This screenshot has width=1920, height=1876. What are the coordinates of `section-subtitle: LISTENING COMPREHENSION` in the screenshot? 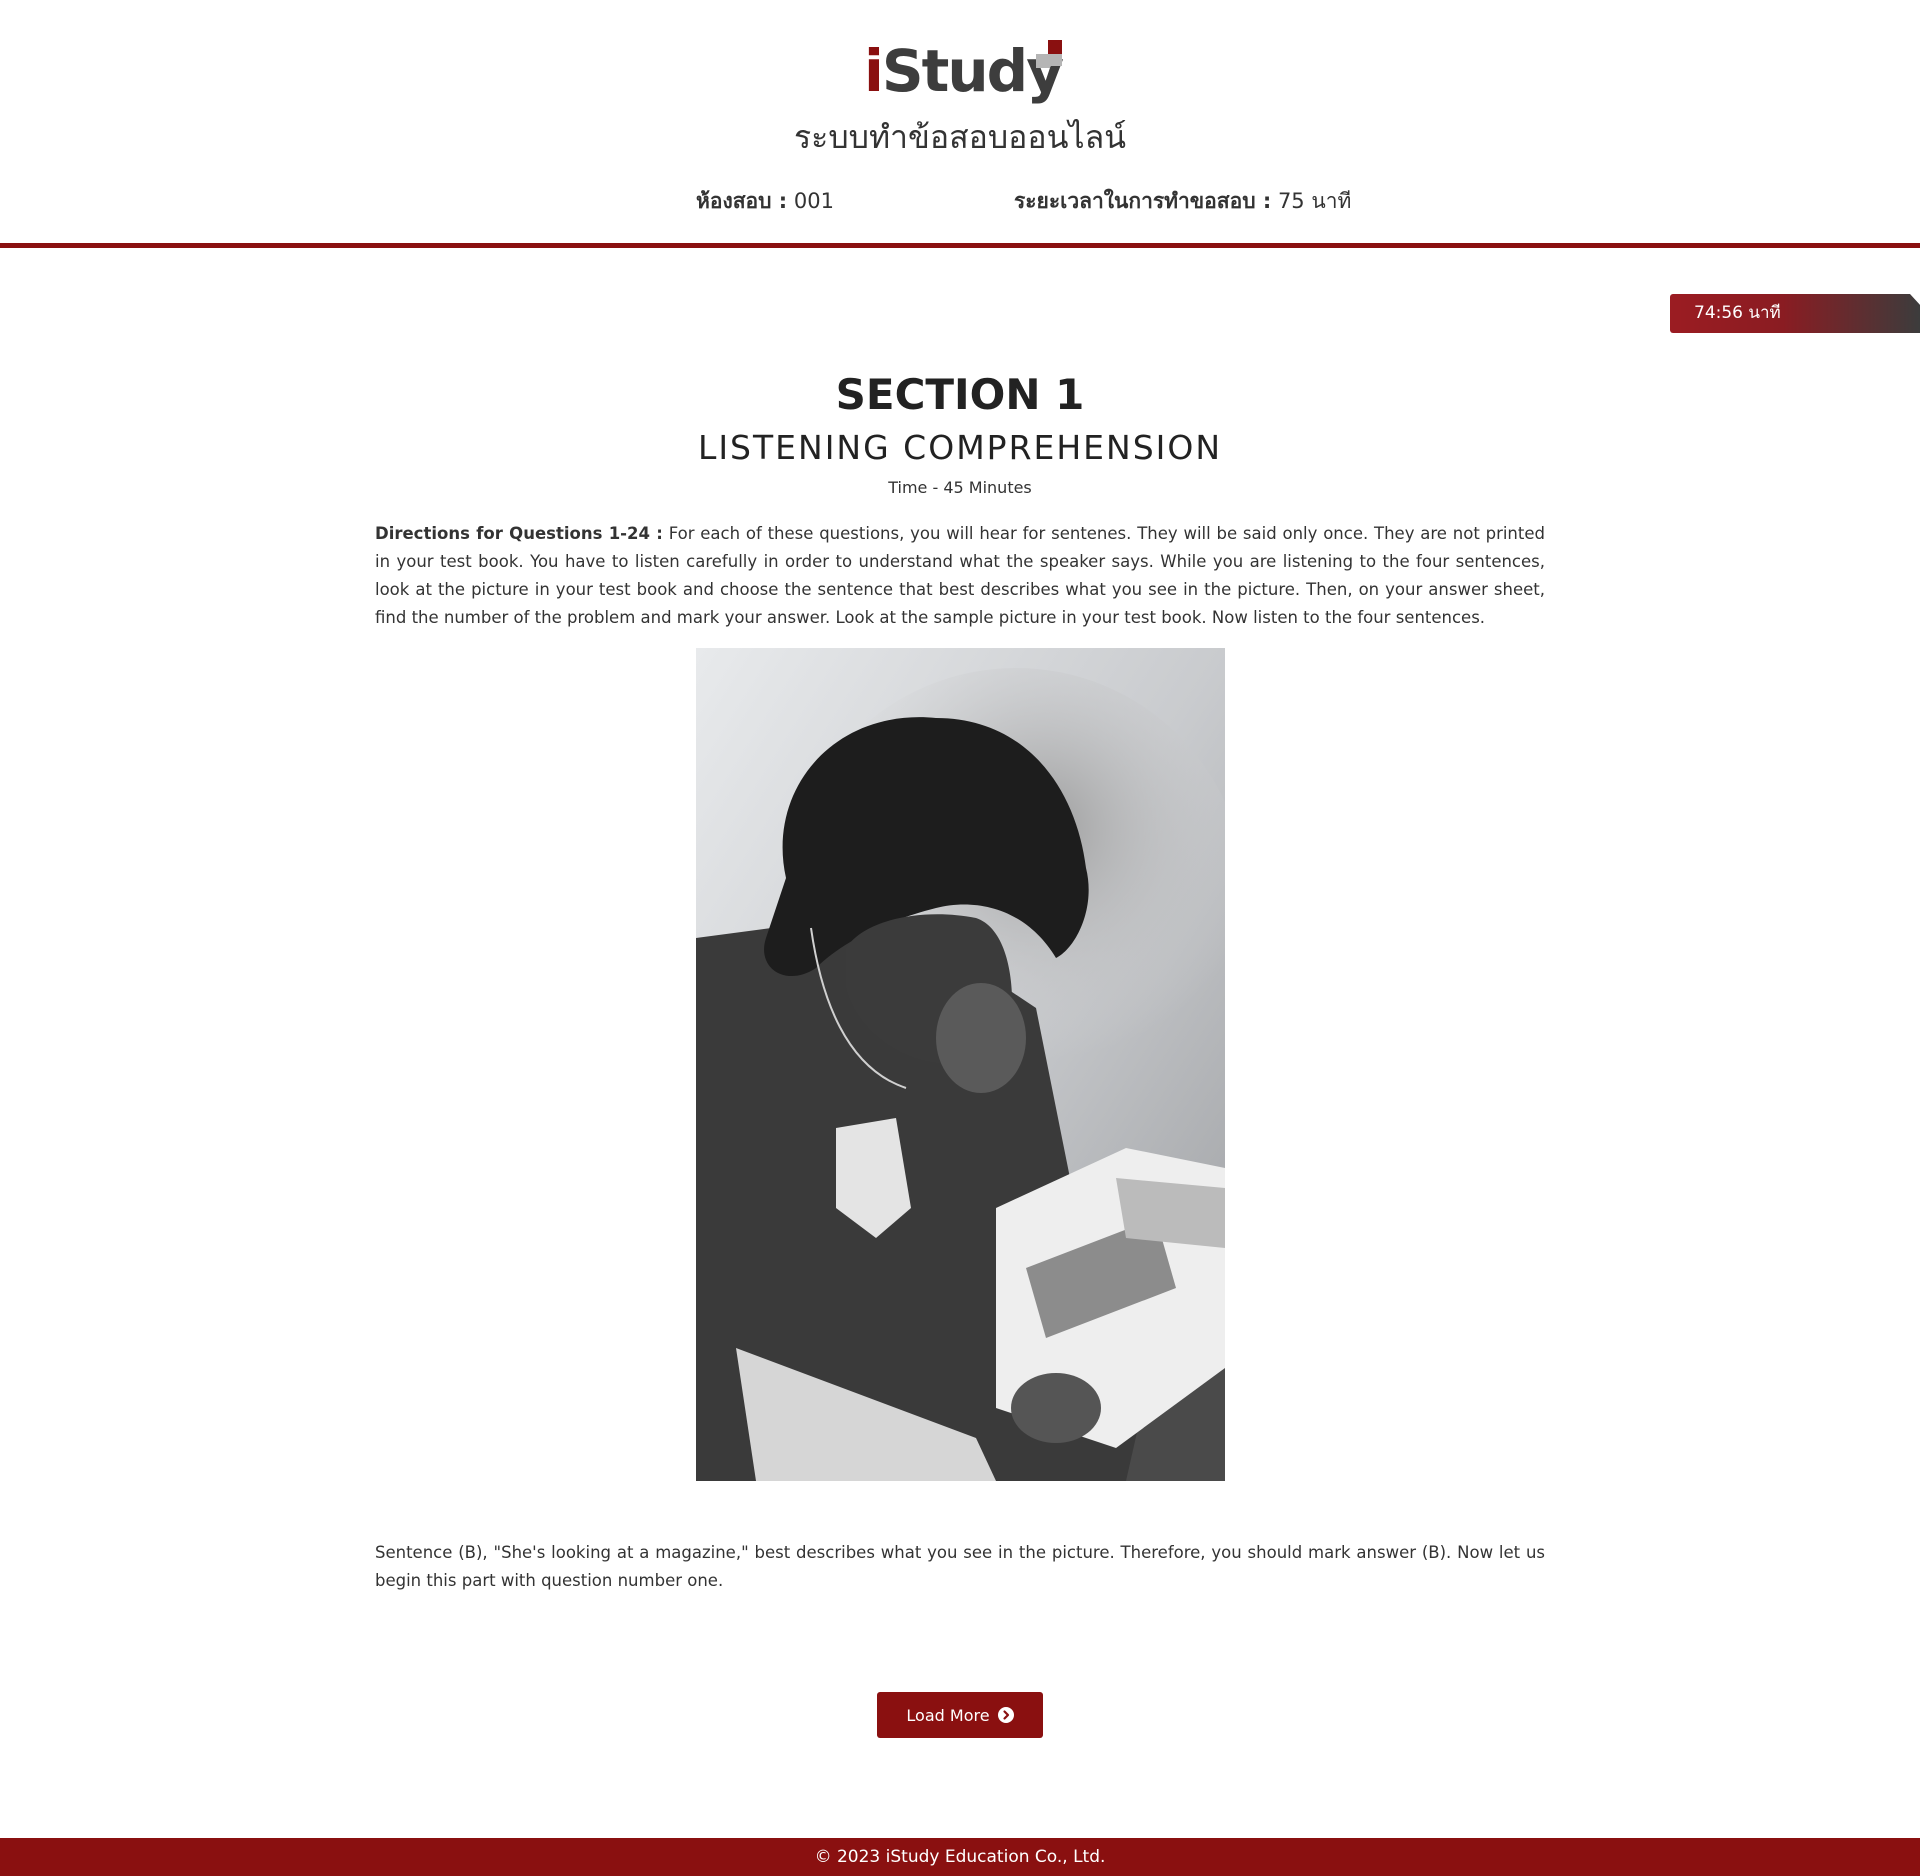 It's located at (960, 447).